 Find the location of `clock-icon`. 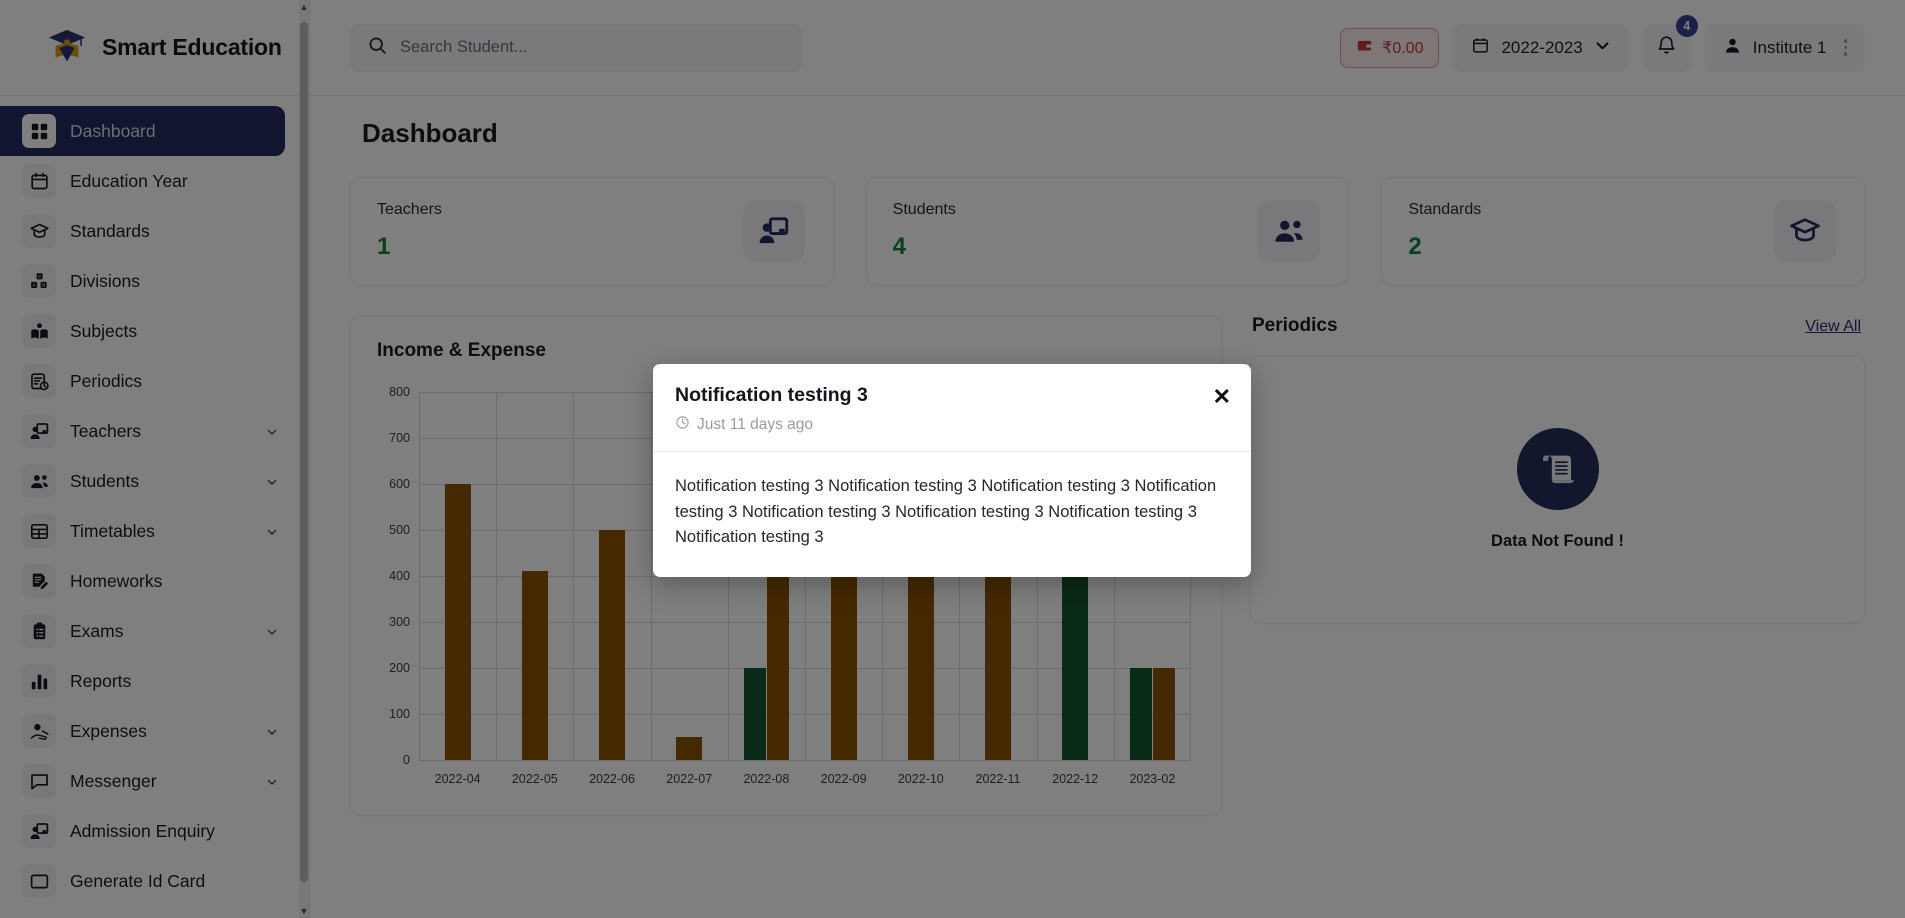

clock-icon is located at coordinates (682, 425).